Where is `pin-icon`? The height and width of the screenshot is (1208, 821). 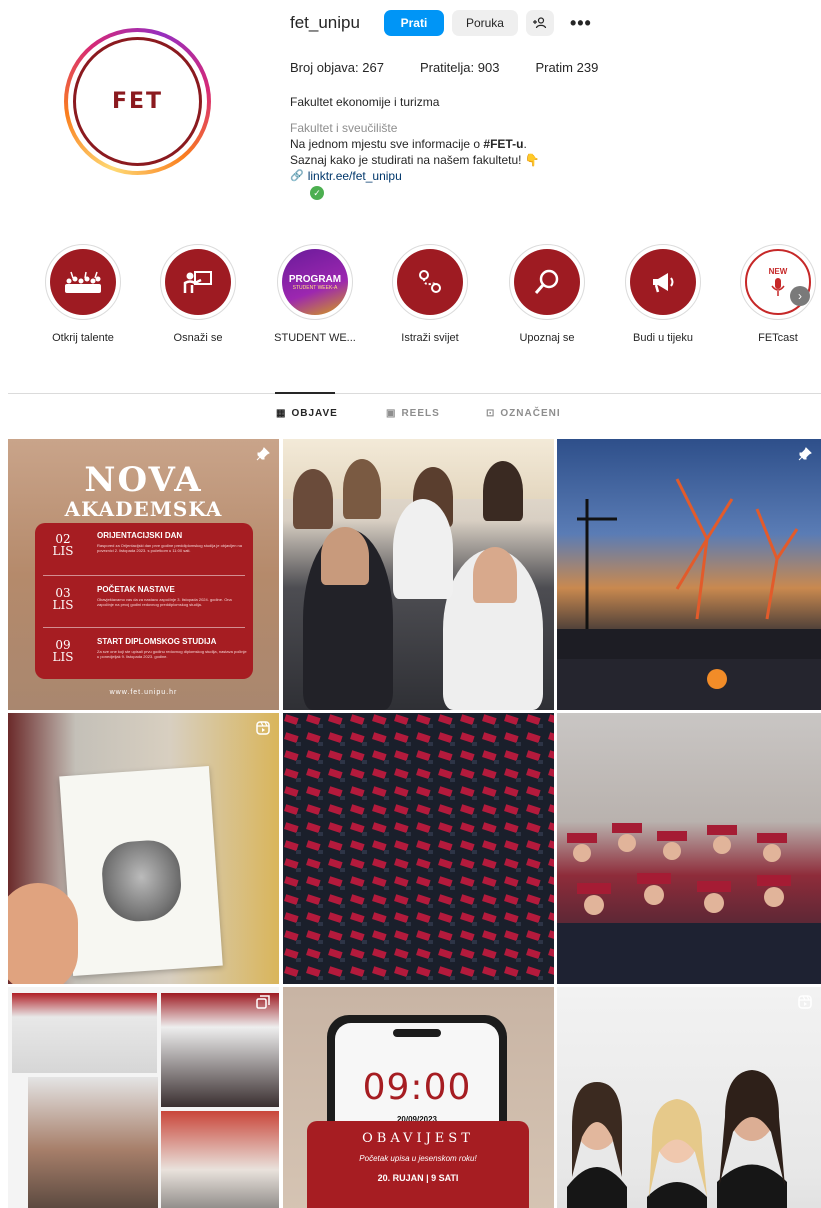
pin-icon is located at coordinates (805, 454).